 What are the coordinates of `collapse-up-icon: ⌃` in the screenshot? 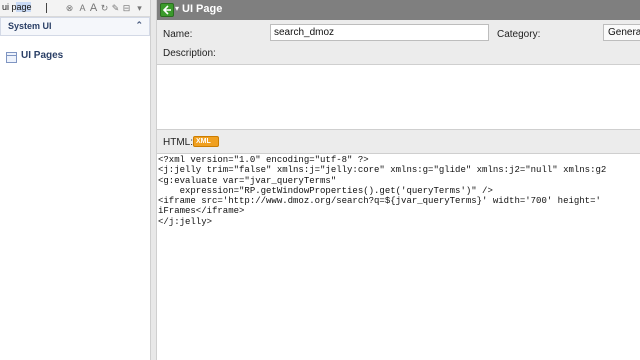 It's located at (139, 25).